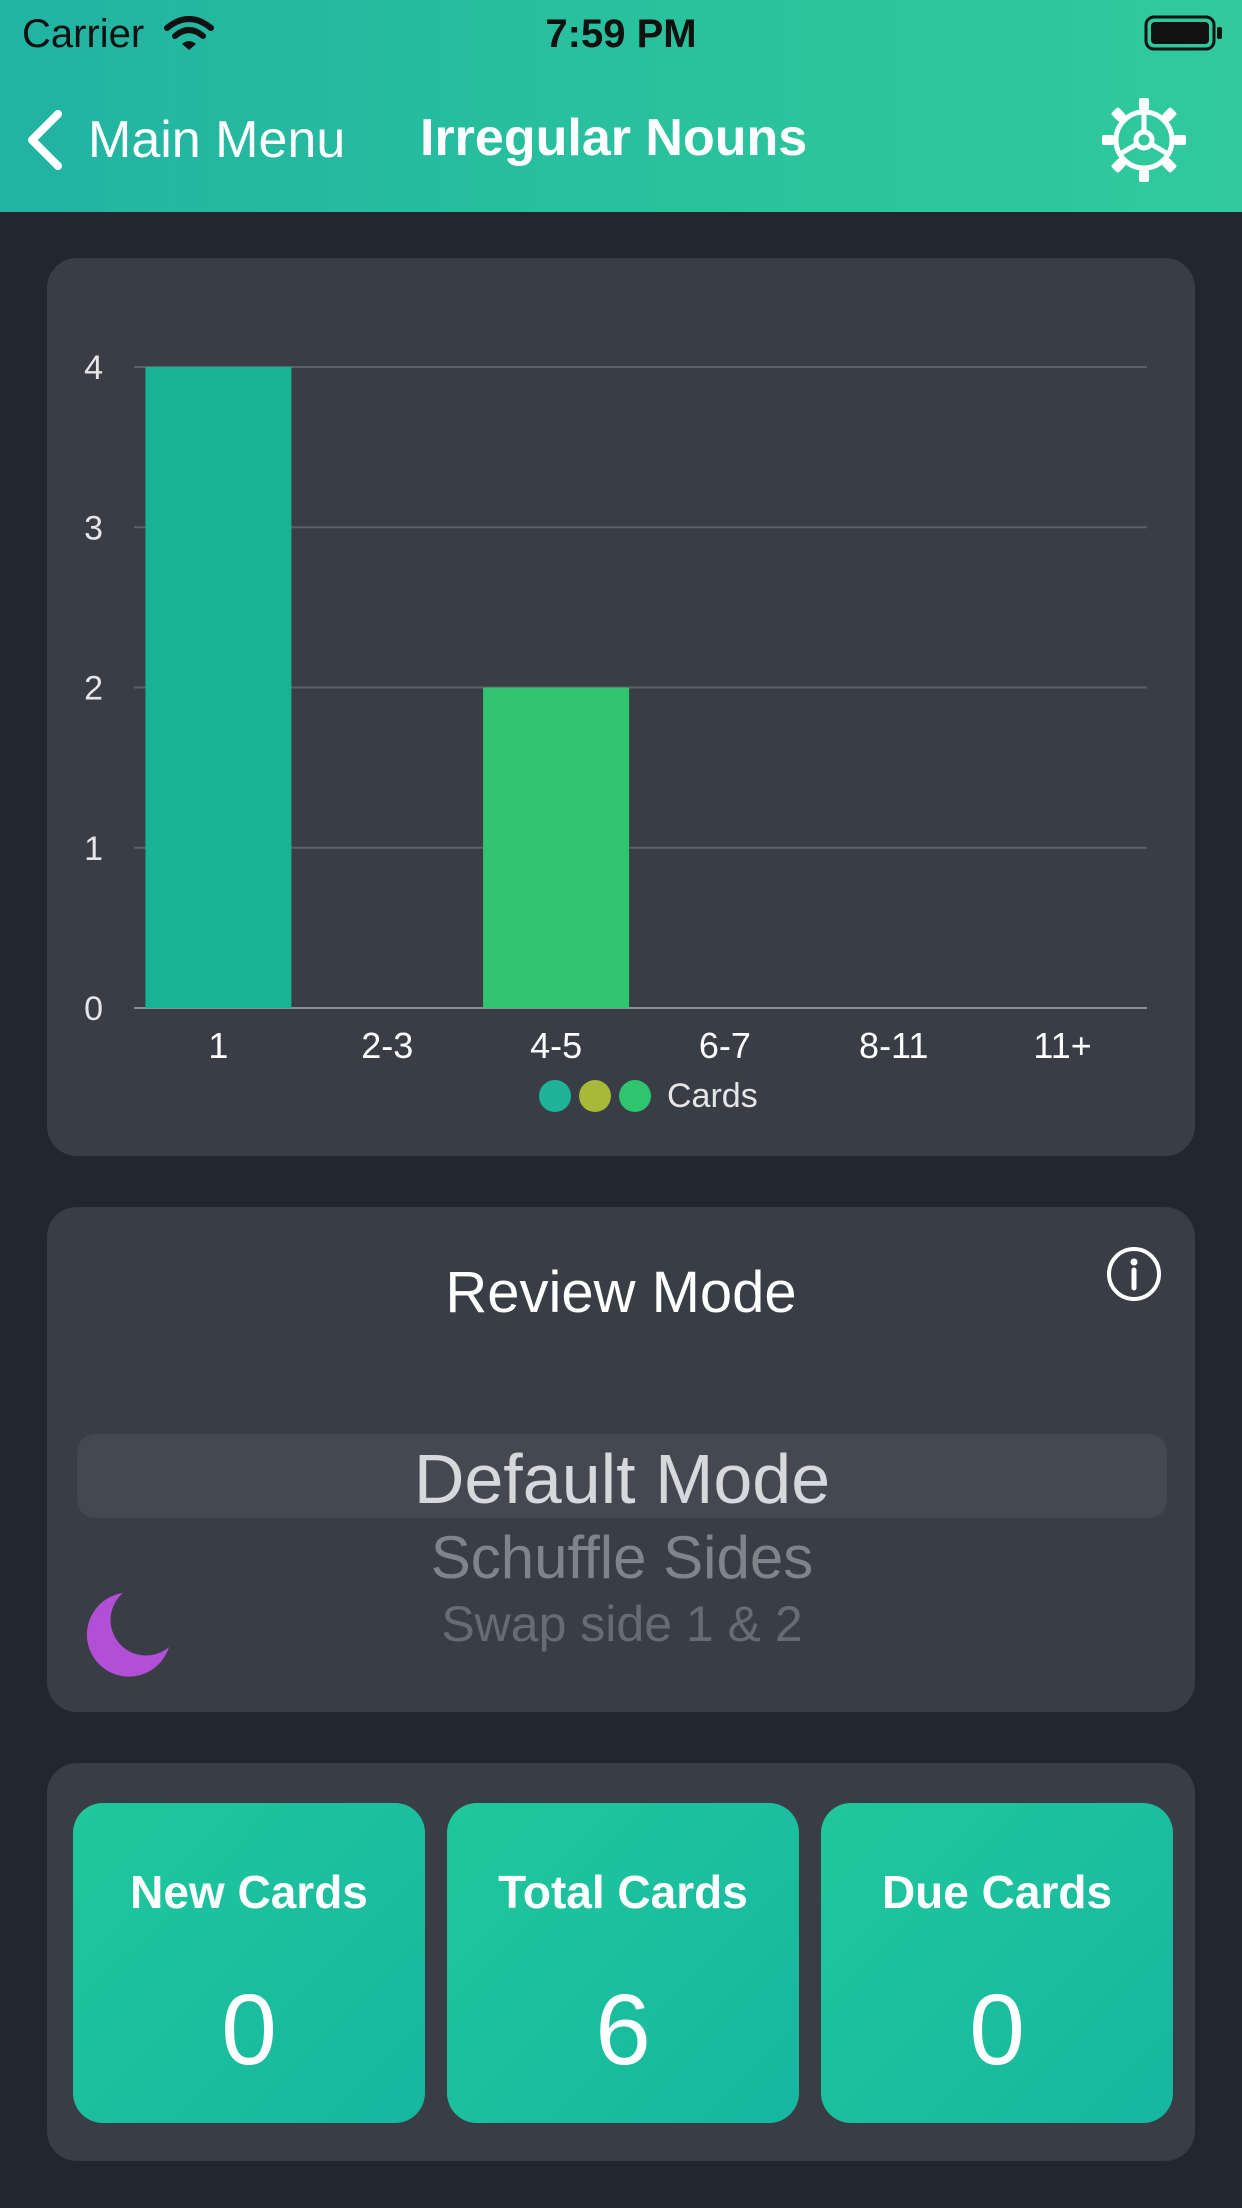 The image size is (1242, 2208). Describe the element at coordinates (622, 1624) in the screenshot. I see `picker-option-swap-sides: Swap side 1 & 2` at that location.